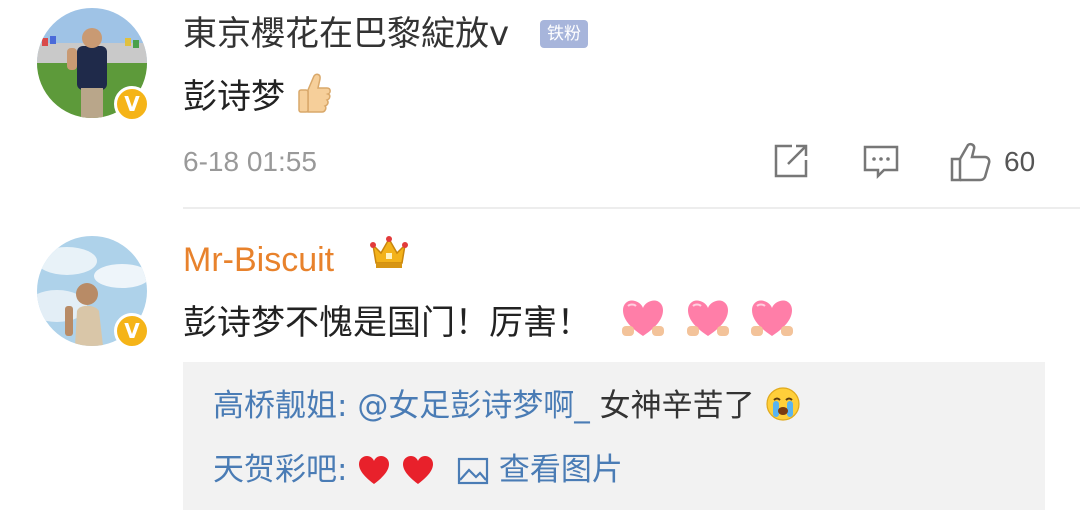 The width and height of the screenshot is (1080, 510). I want to click on like-button, so click(970, 164).